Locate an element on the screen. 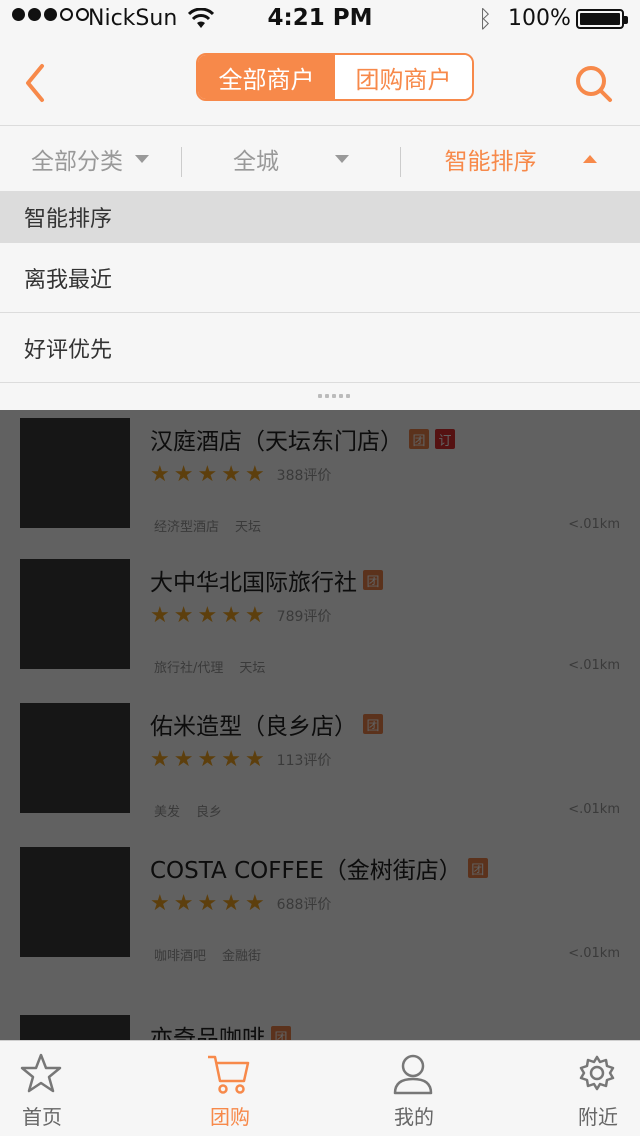  tab-mine: 我的 is located at coordinates (414, 1088).